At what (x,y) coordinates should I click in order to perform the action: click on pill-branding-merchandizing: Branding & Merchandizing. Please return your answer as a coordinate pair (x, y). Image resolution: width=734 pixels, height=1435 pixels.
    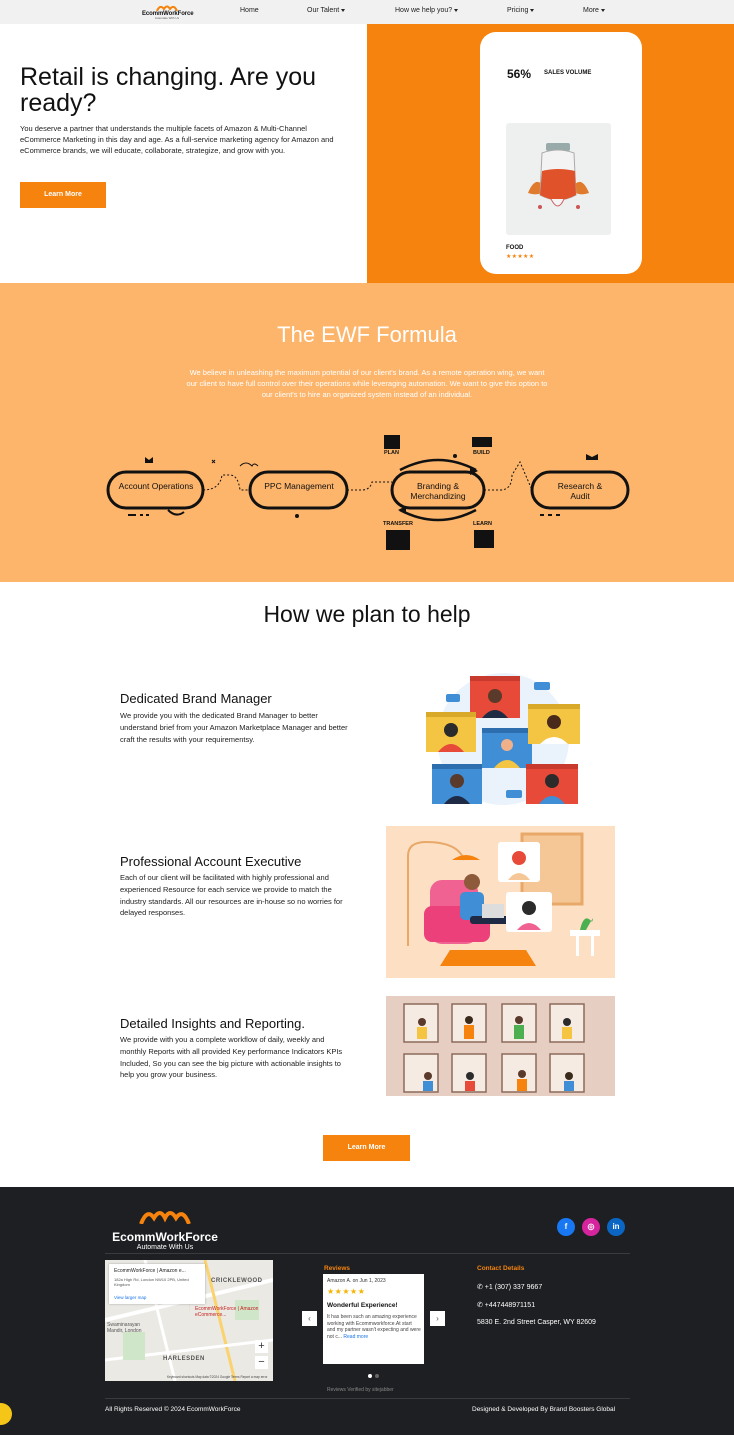
    Looking at the image, I should click on (438, 491).